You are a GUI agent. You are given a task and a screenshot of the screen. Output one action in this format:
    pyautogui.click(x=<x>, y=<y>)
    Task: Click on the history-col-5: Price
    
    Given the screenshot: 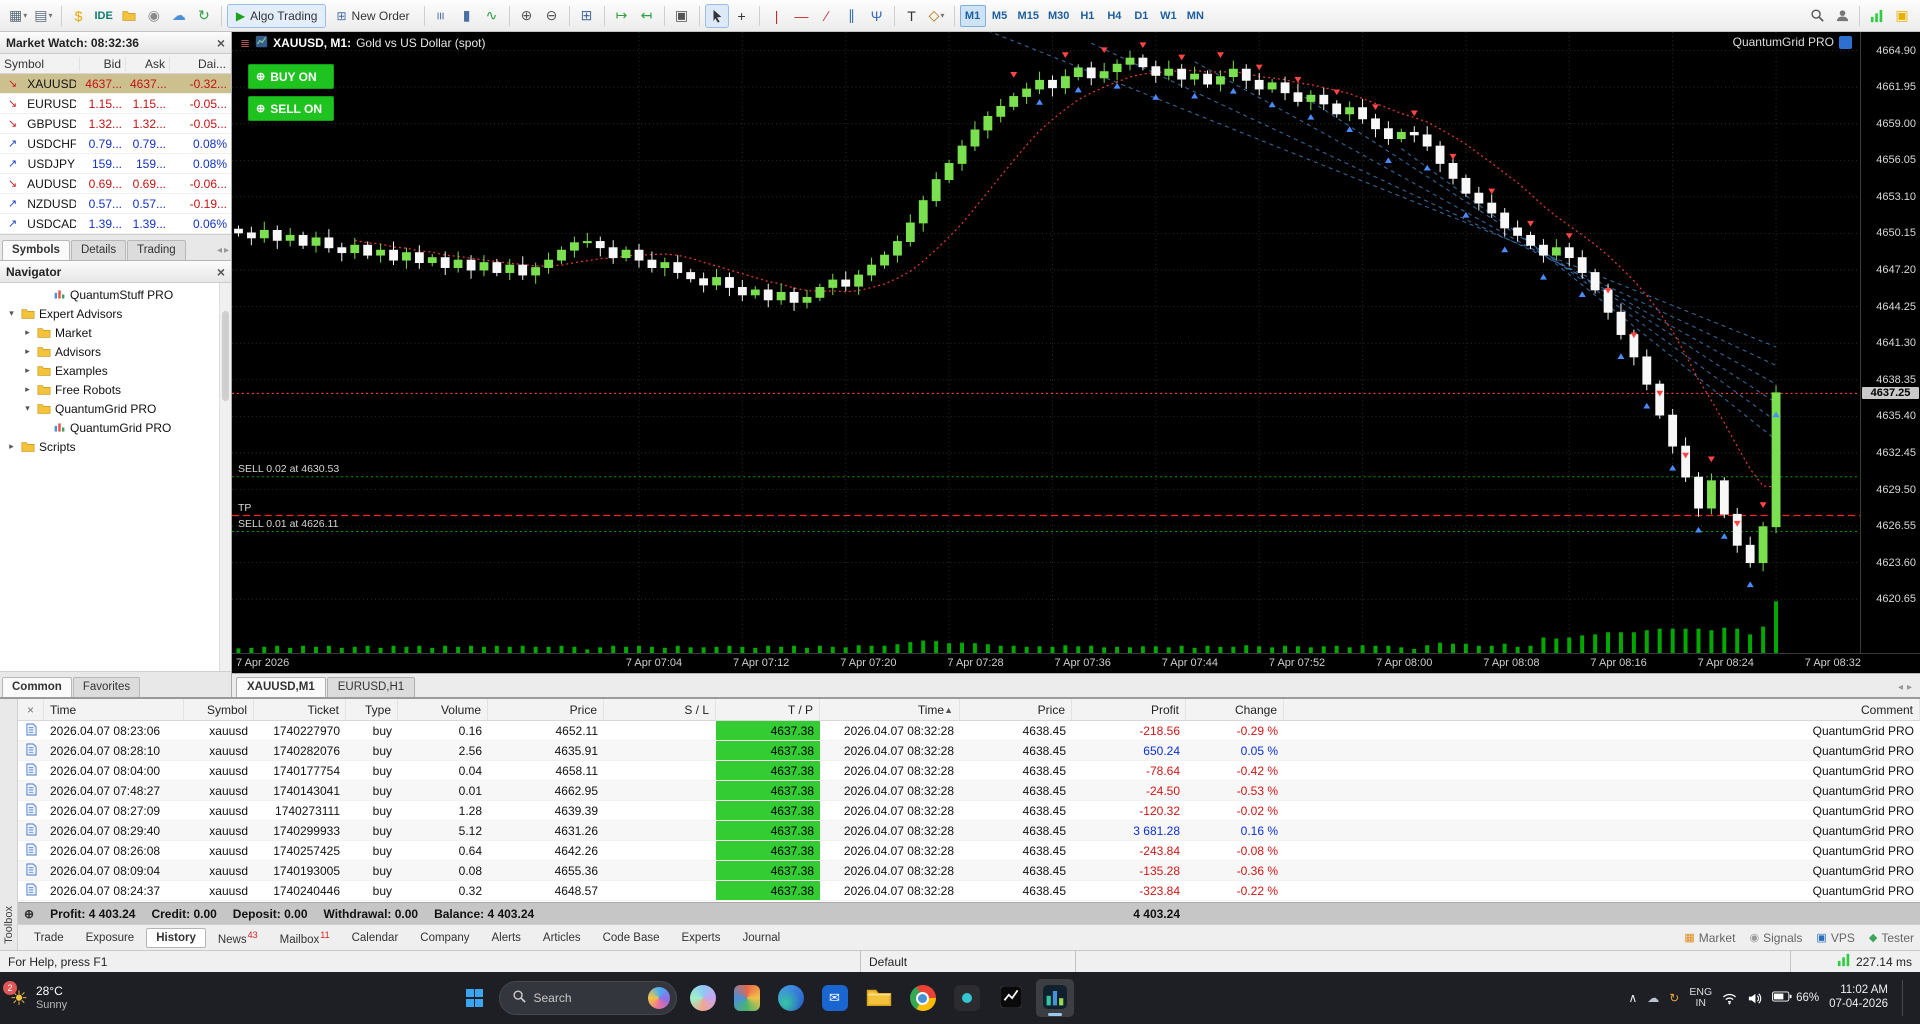 What is the action you would take?
    pyautogui.click(x=546, y=709)
    